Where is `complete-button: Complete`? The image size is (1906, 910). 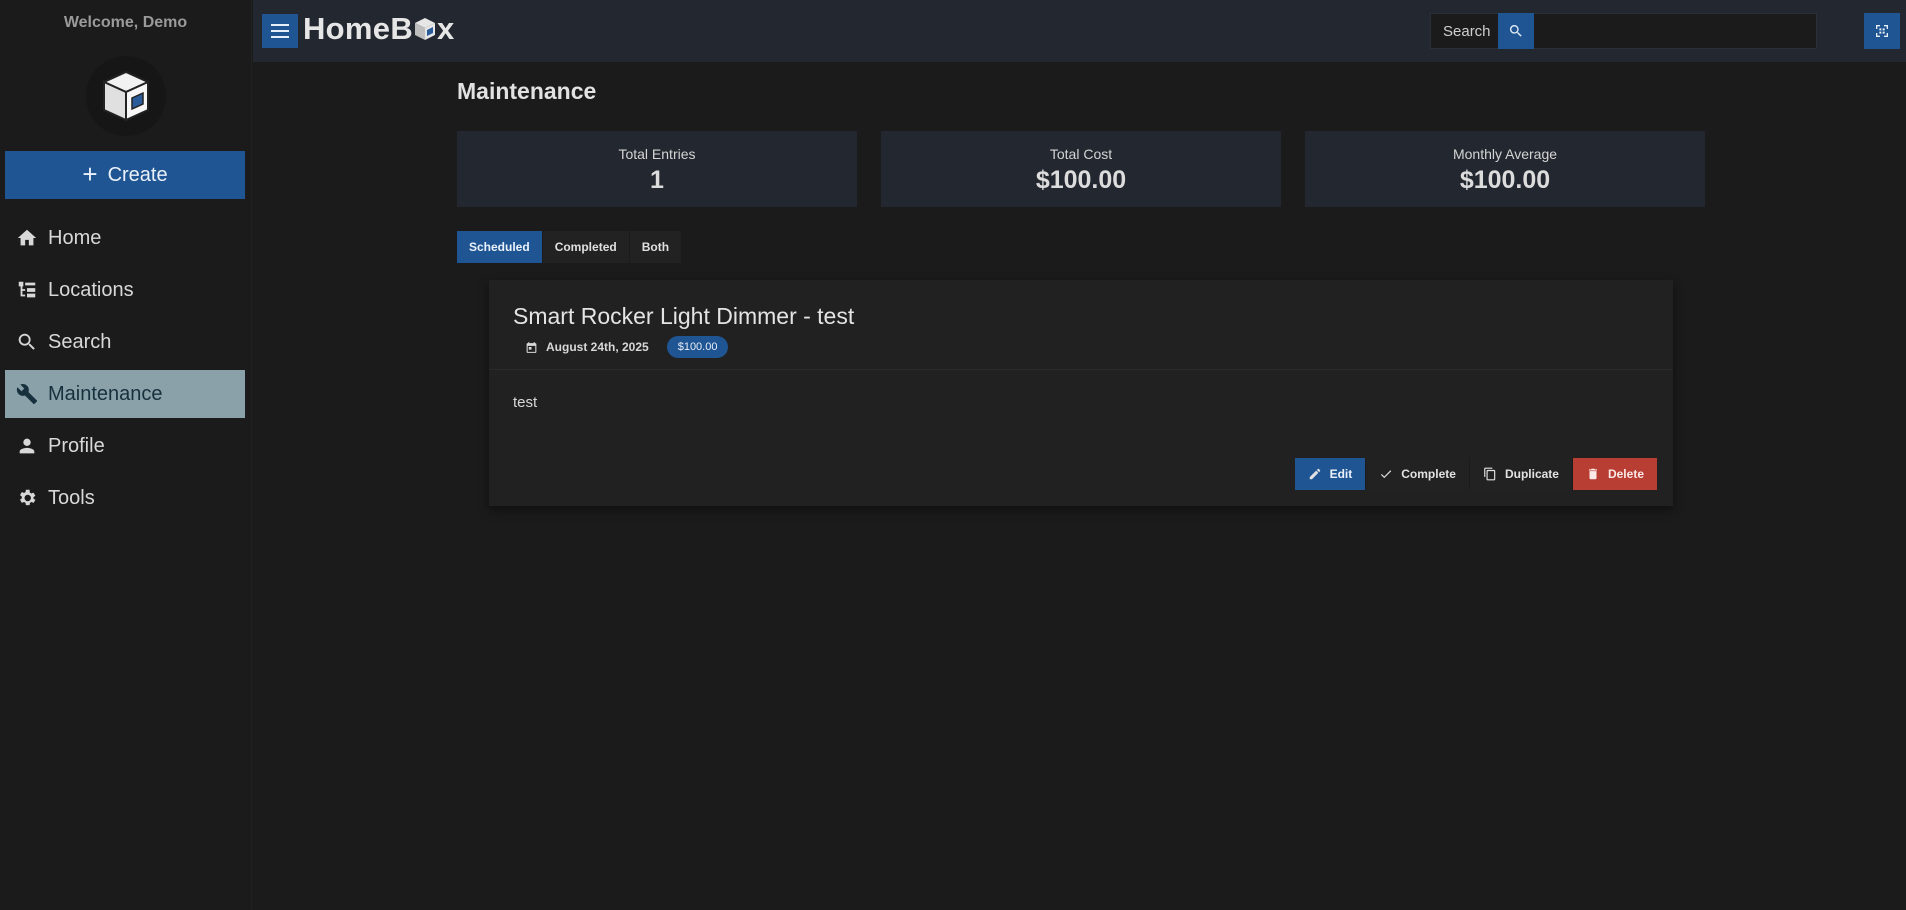
complete-button: Complete is located at coordinates (1417, 474).